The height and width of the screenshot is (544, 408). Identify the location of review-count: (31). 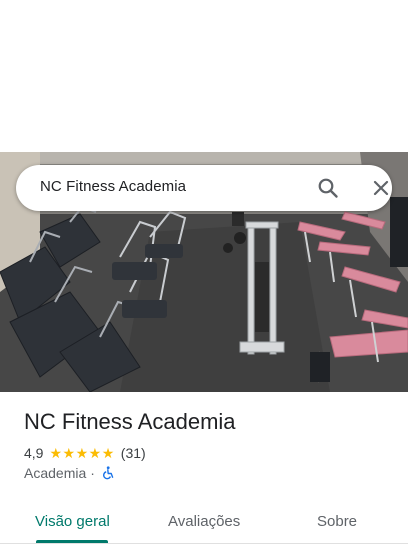
(133, 453).